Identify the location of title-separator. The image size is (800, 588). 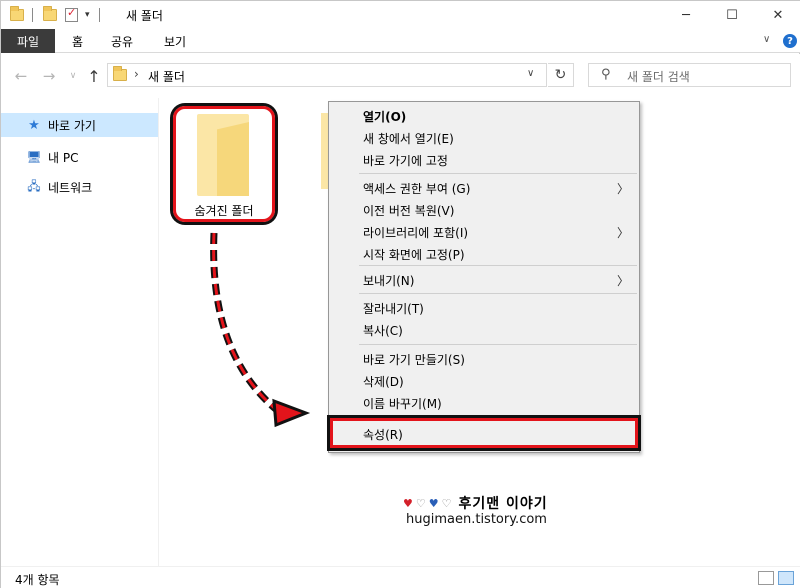
(32, 15).